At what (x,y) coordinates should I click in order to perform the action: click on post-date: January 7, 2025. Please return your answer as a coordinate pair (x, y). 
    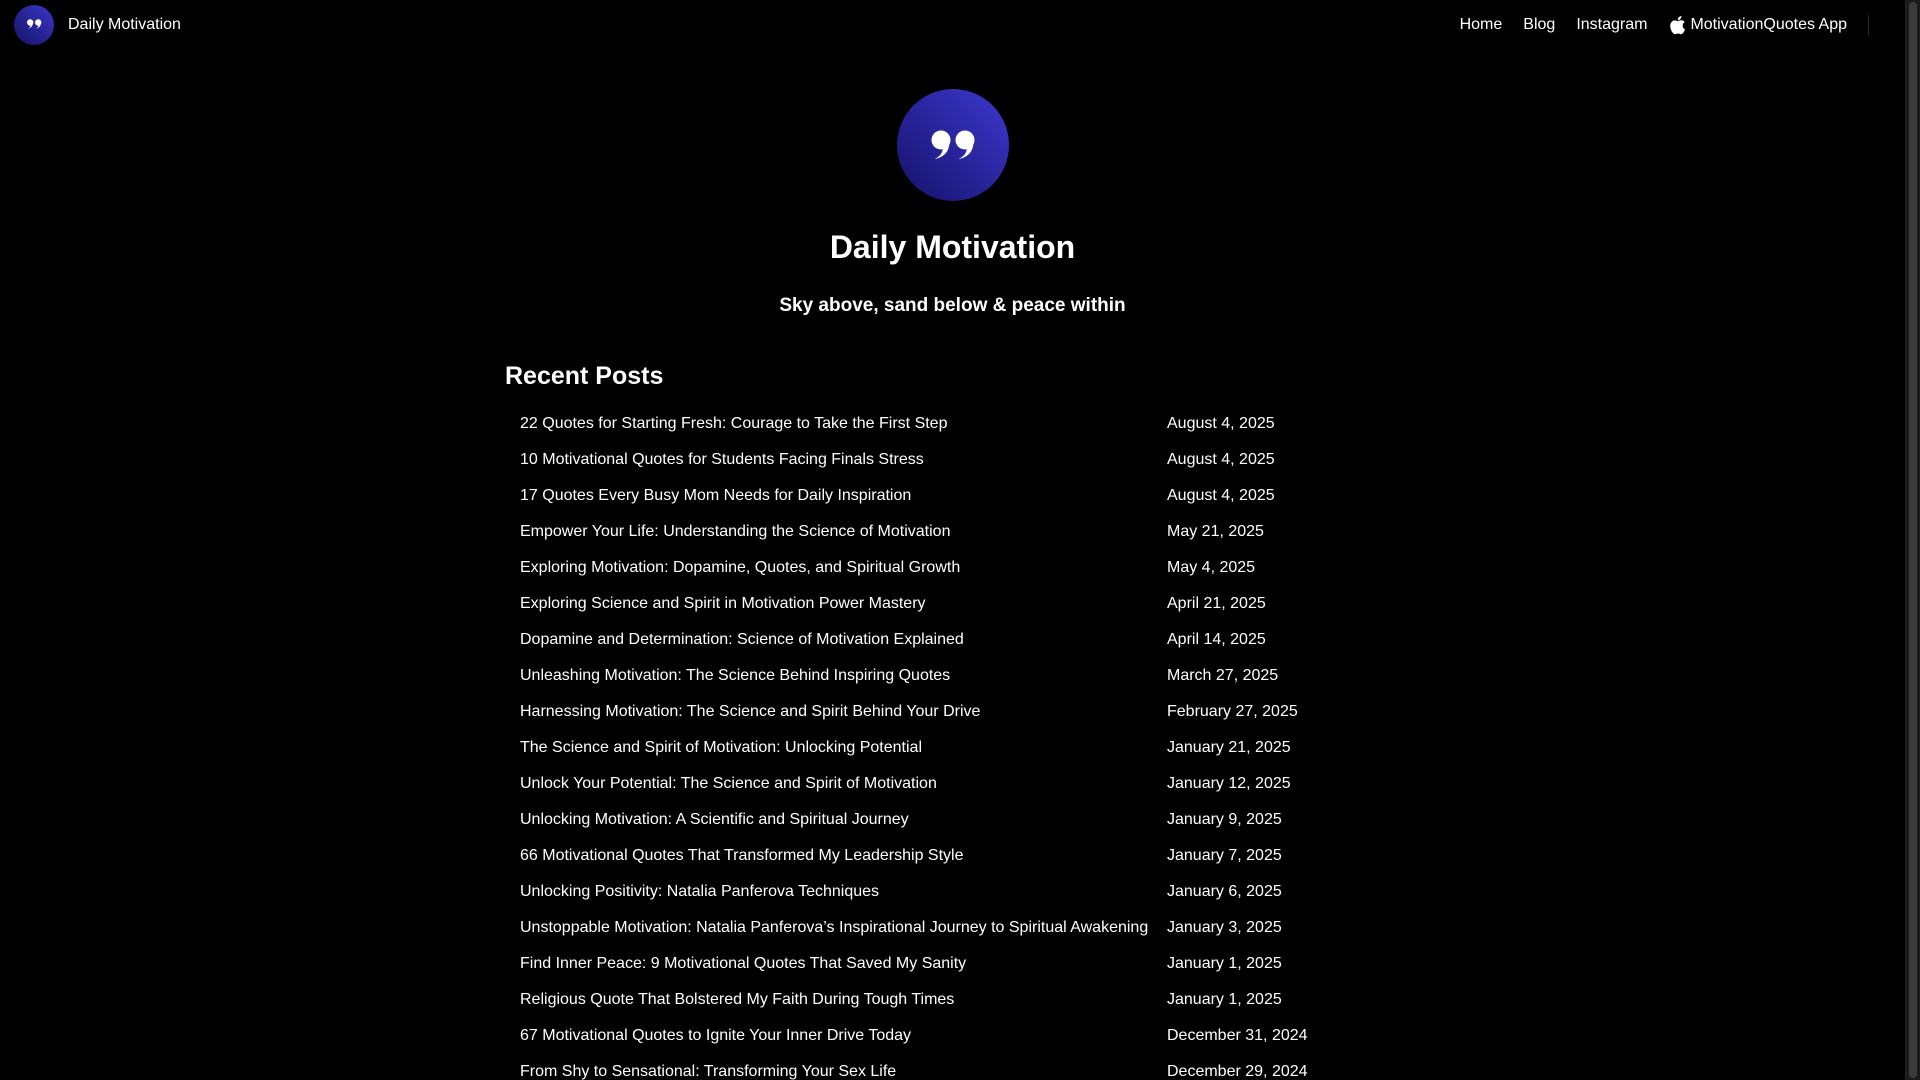
    Looking at the image, I should click on (1224, 855).